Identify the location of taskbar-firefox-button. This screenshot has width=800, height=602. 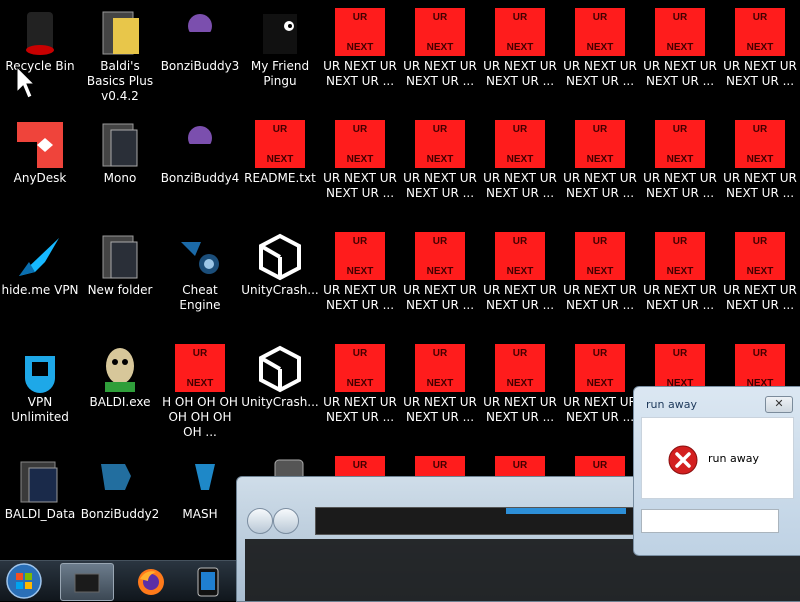
(150, 581).